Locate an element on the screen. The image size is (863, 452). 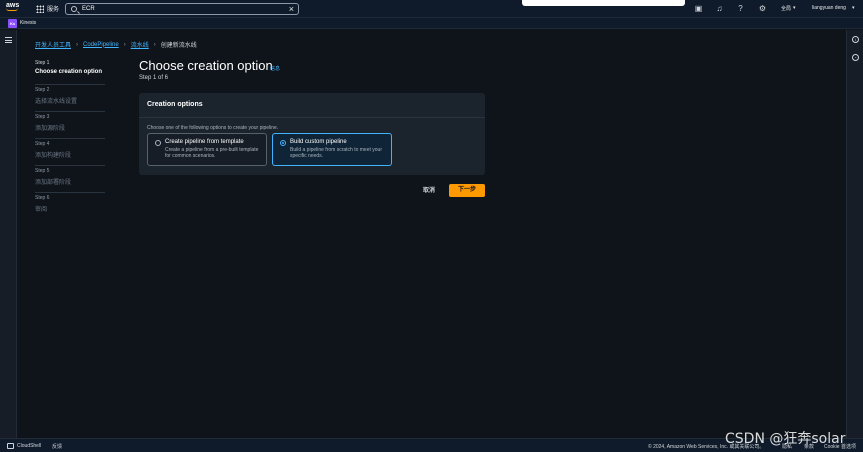
breadcrumb-codepipeline: CodePipeline is located at coordinates (101, 45).